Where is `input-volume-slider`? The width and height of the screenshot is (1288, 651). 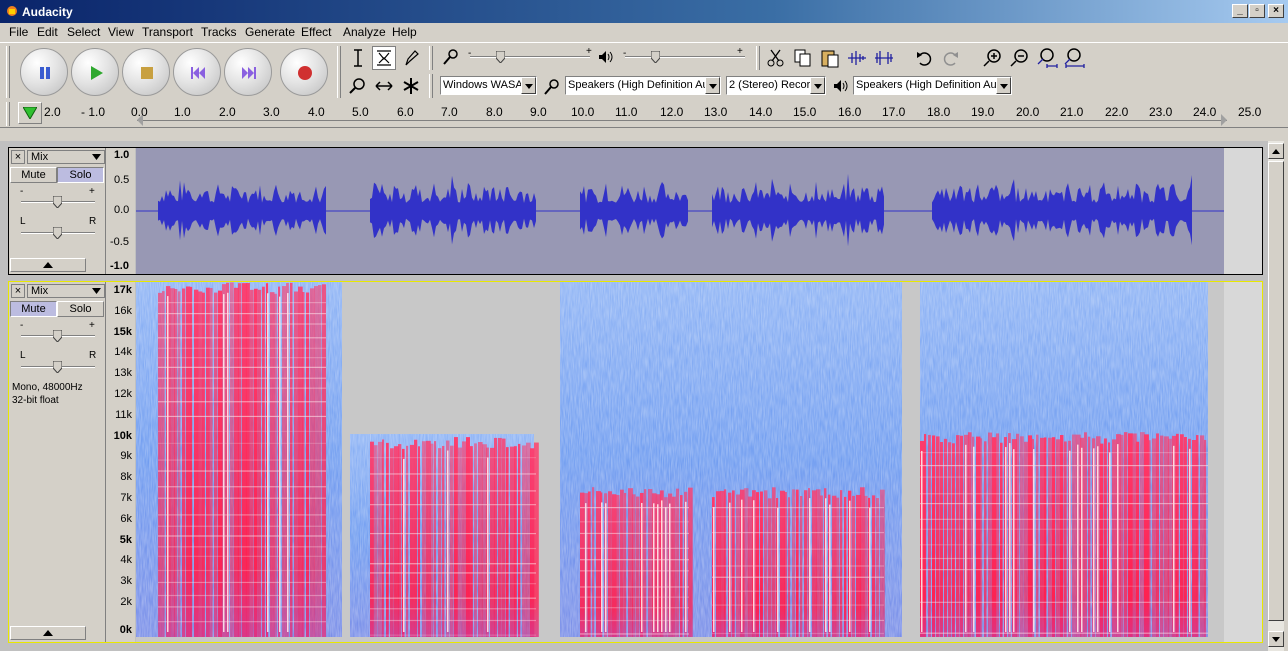 input-volume-slider is located at coordinates (530, 57).